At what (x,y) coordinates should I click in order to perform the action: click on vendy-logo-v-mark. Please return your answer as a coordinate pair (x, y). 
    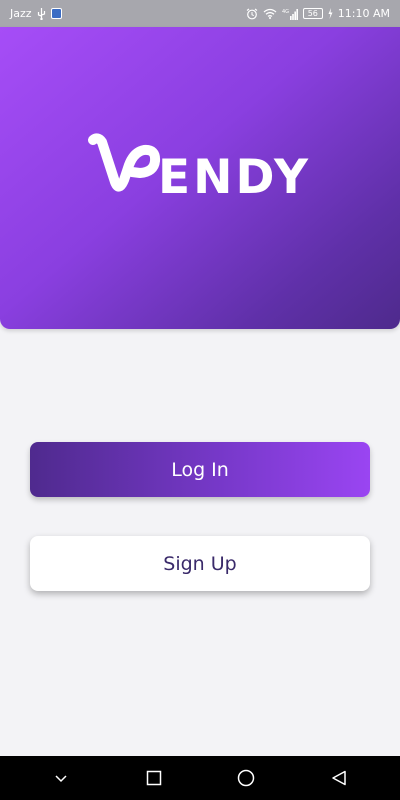
    Looking at the image, I should click on (124, 162).